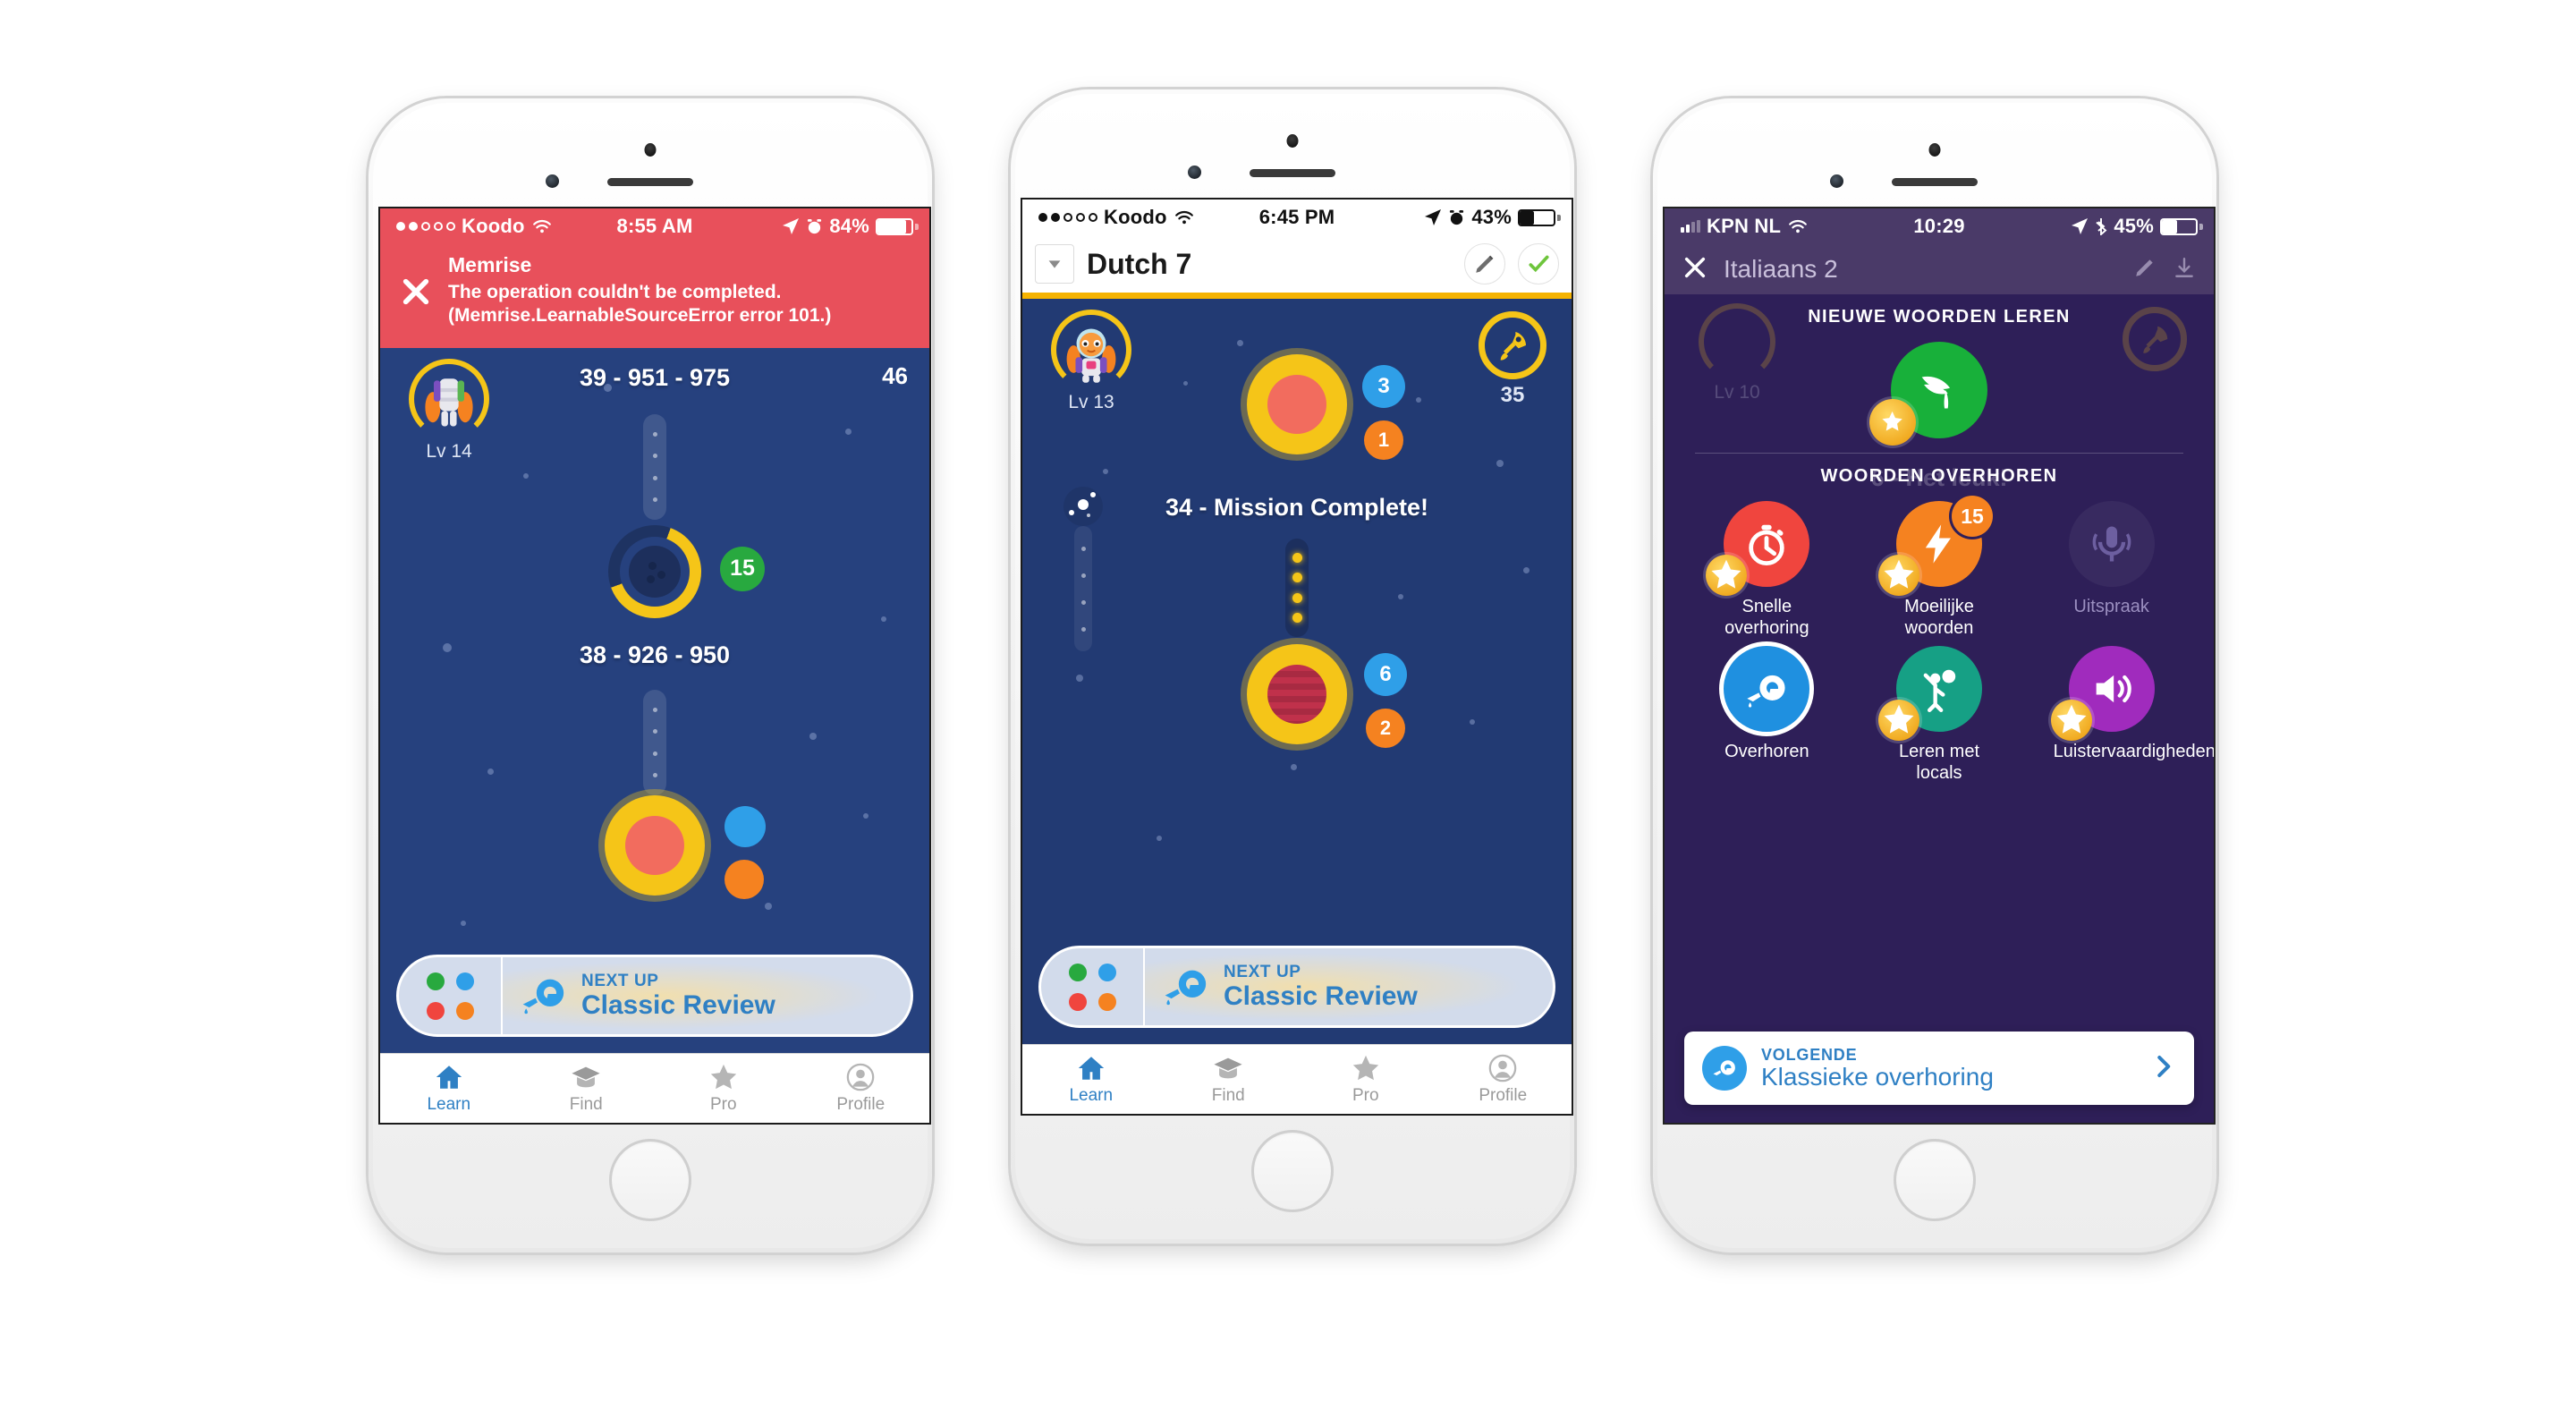 Image resolution: width=2576 pixels, height=1401 pixels. Describe the element at coordinates (1383, 386) in the screenshot. I see `node-badge-blue-upper: 3` at that location.